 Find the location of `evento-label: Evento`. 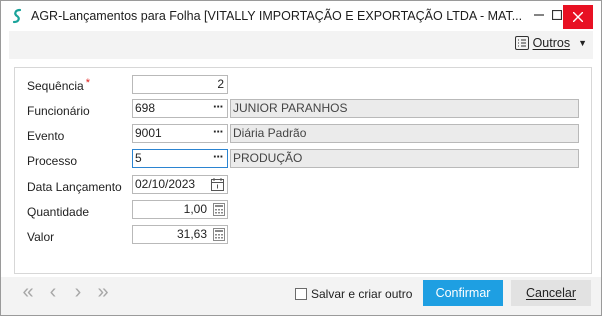

evento-label: Evento is located at coordinates (46, 136).